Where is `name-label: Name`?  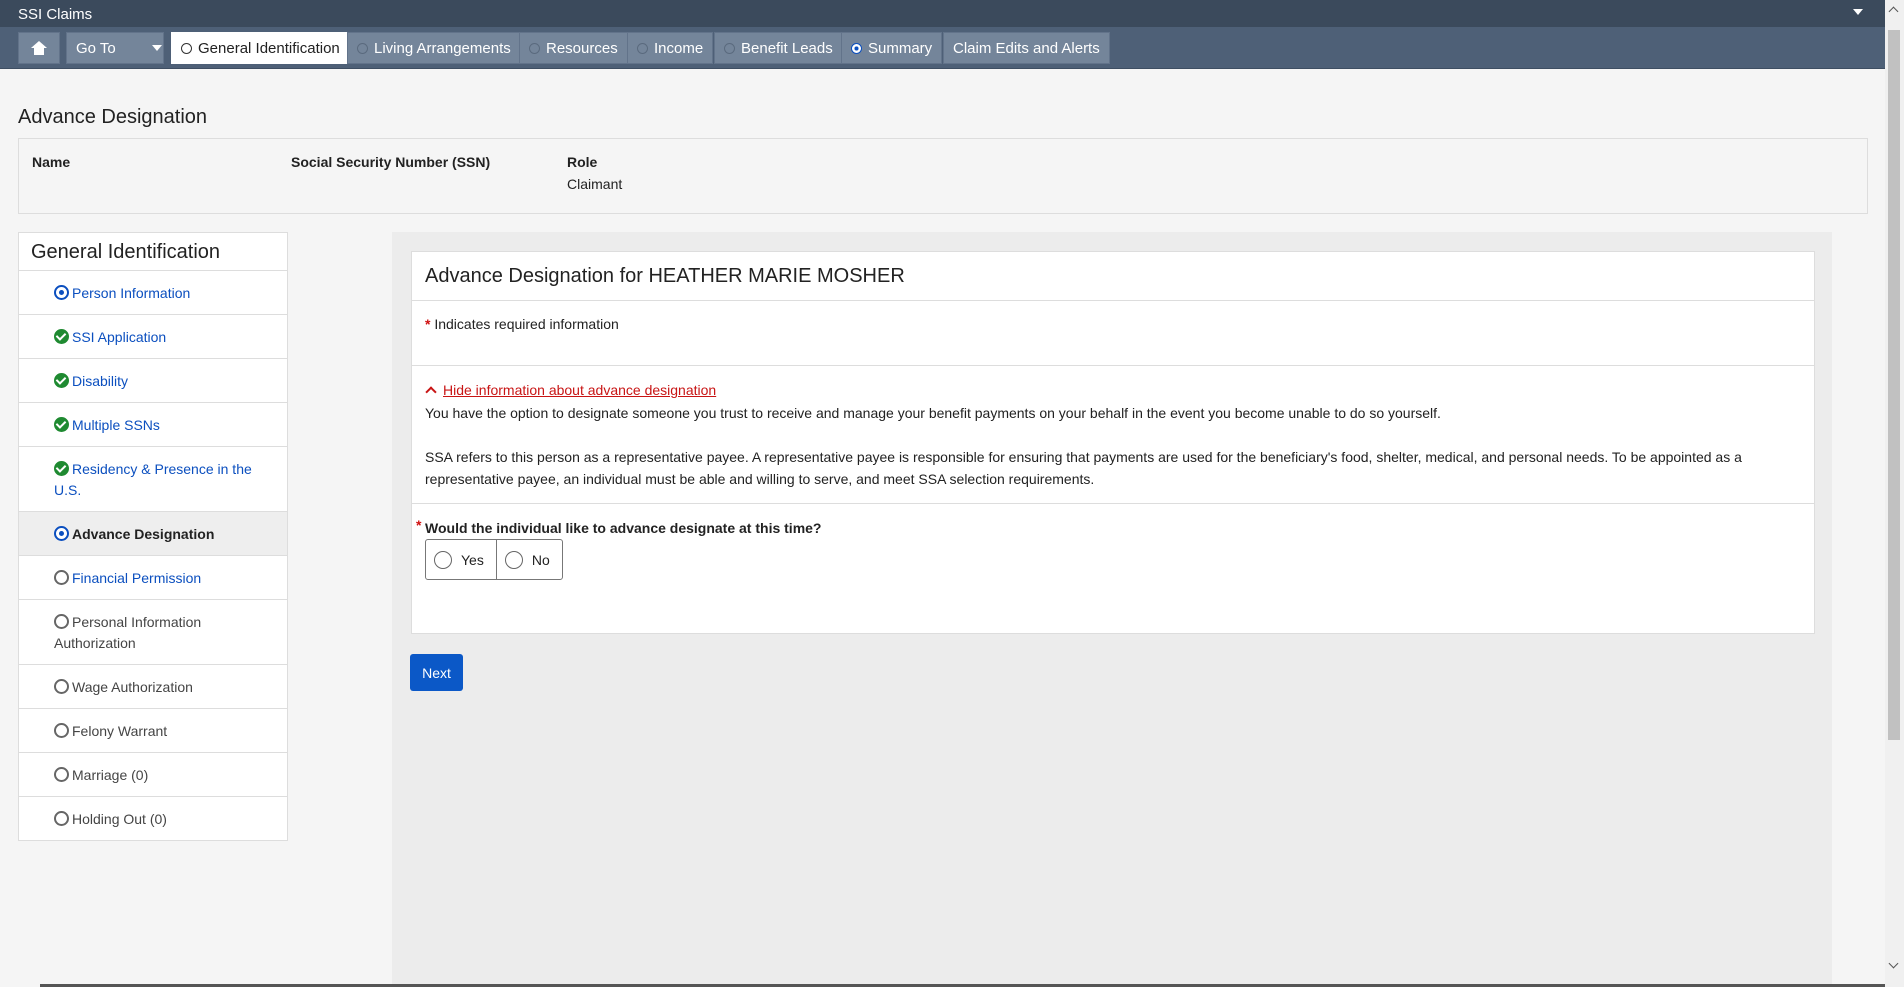 name-label: Name is located at coordinates (51, 162).